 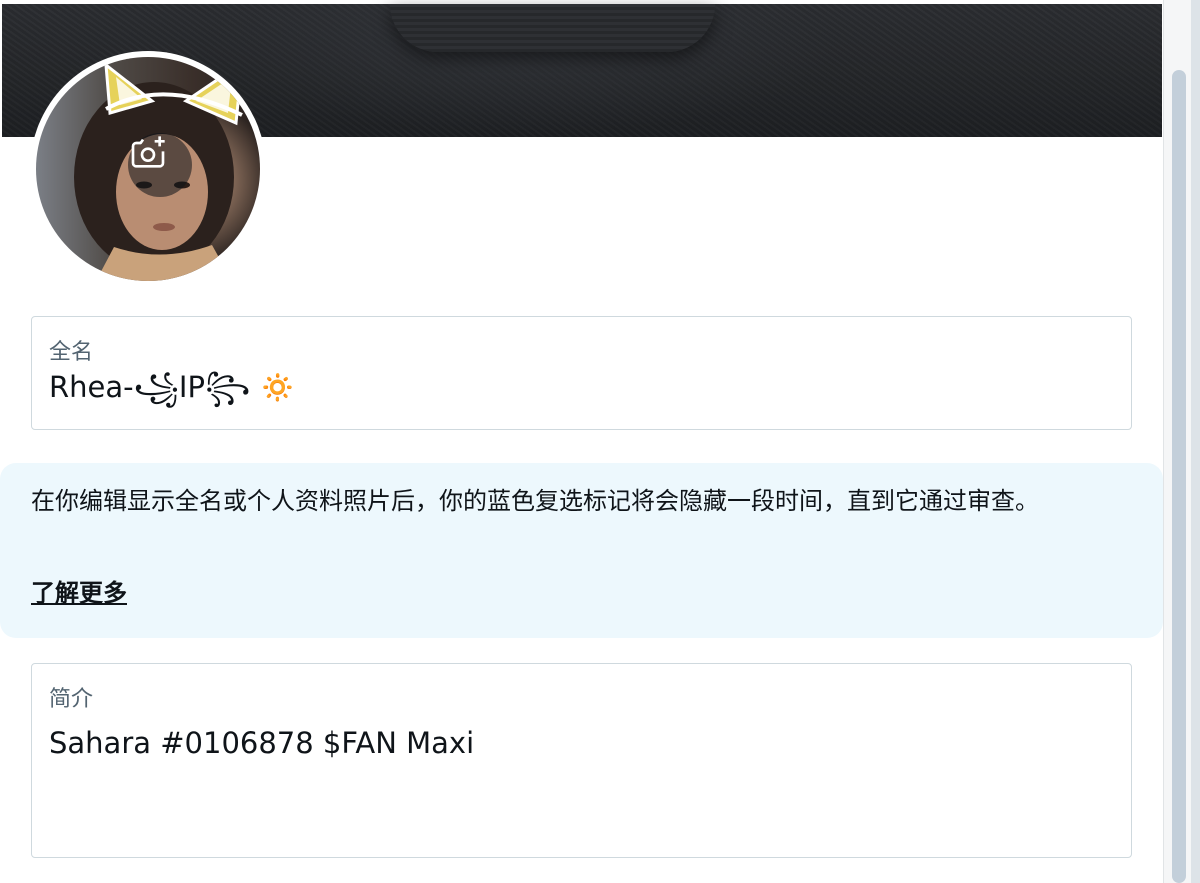 What do you see at coordinates (1179, 476) in the screenshot?
I see `scrollbar-thumb` at bounding box center [1179, 476].